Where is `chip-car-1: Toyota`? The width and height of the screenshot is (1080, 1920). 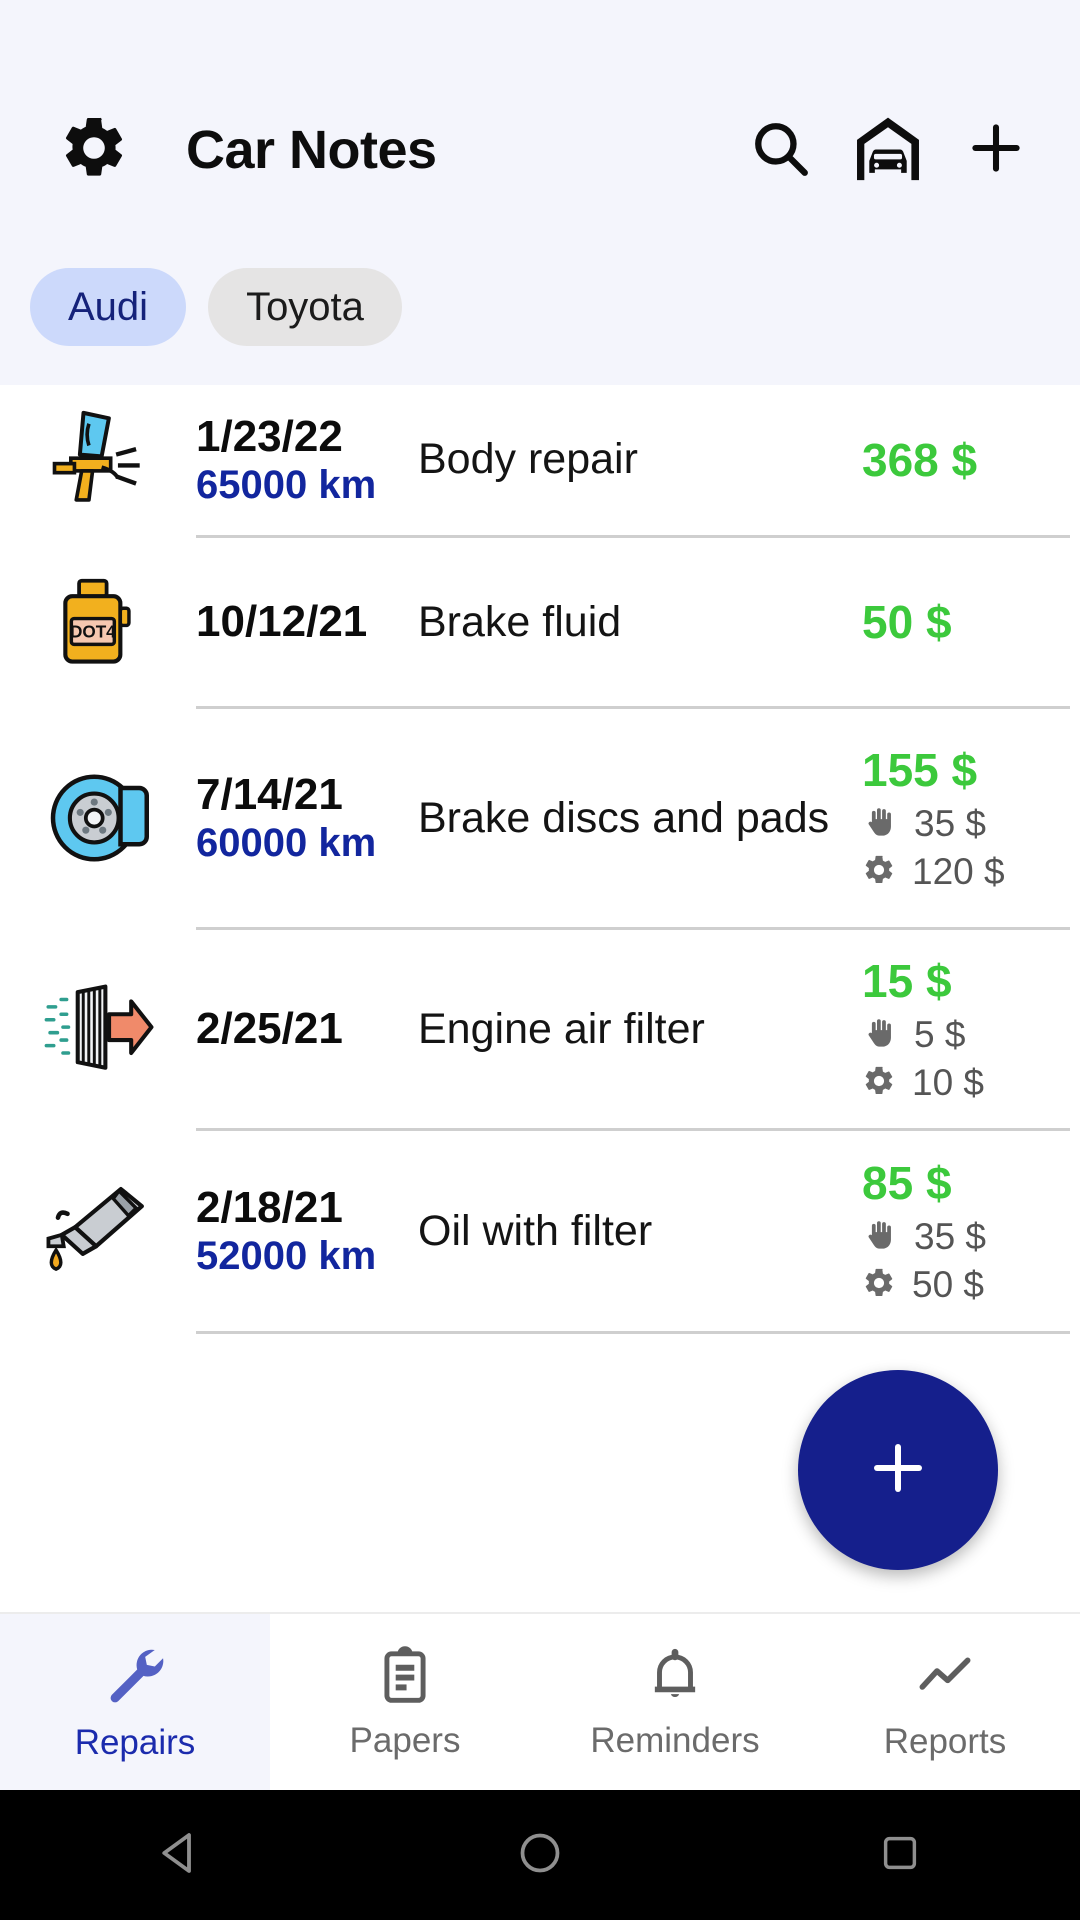
chip-car-1: Toyota is located at coordinates (305, 307).